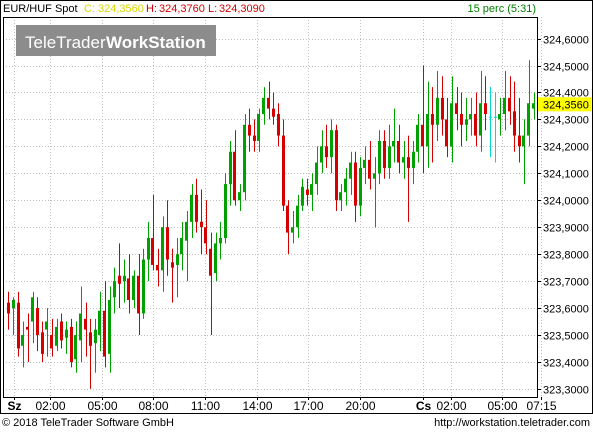 This screenshot has height=436, width=593. Describe the element at coordinates (566, 364) in the screenshot. I see `y-tick-label: 323,4000` at that location.